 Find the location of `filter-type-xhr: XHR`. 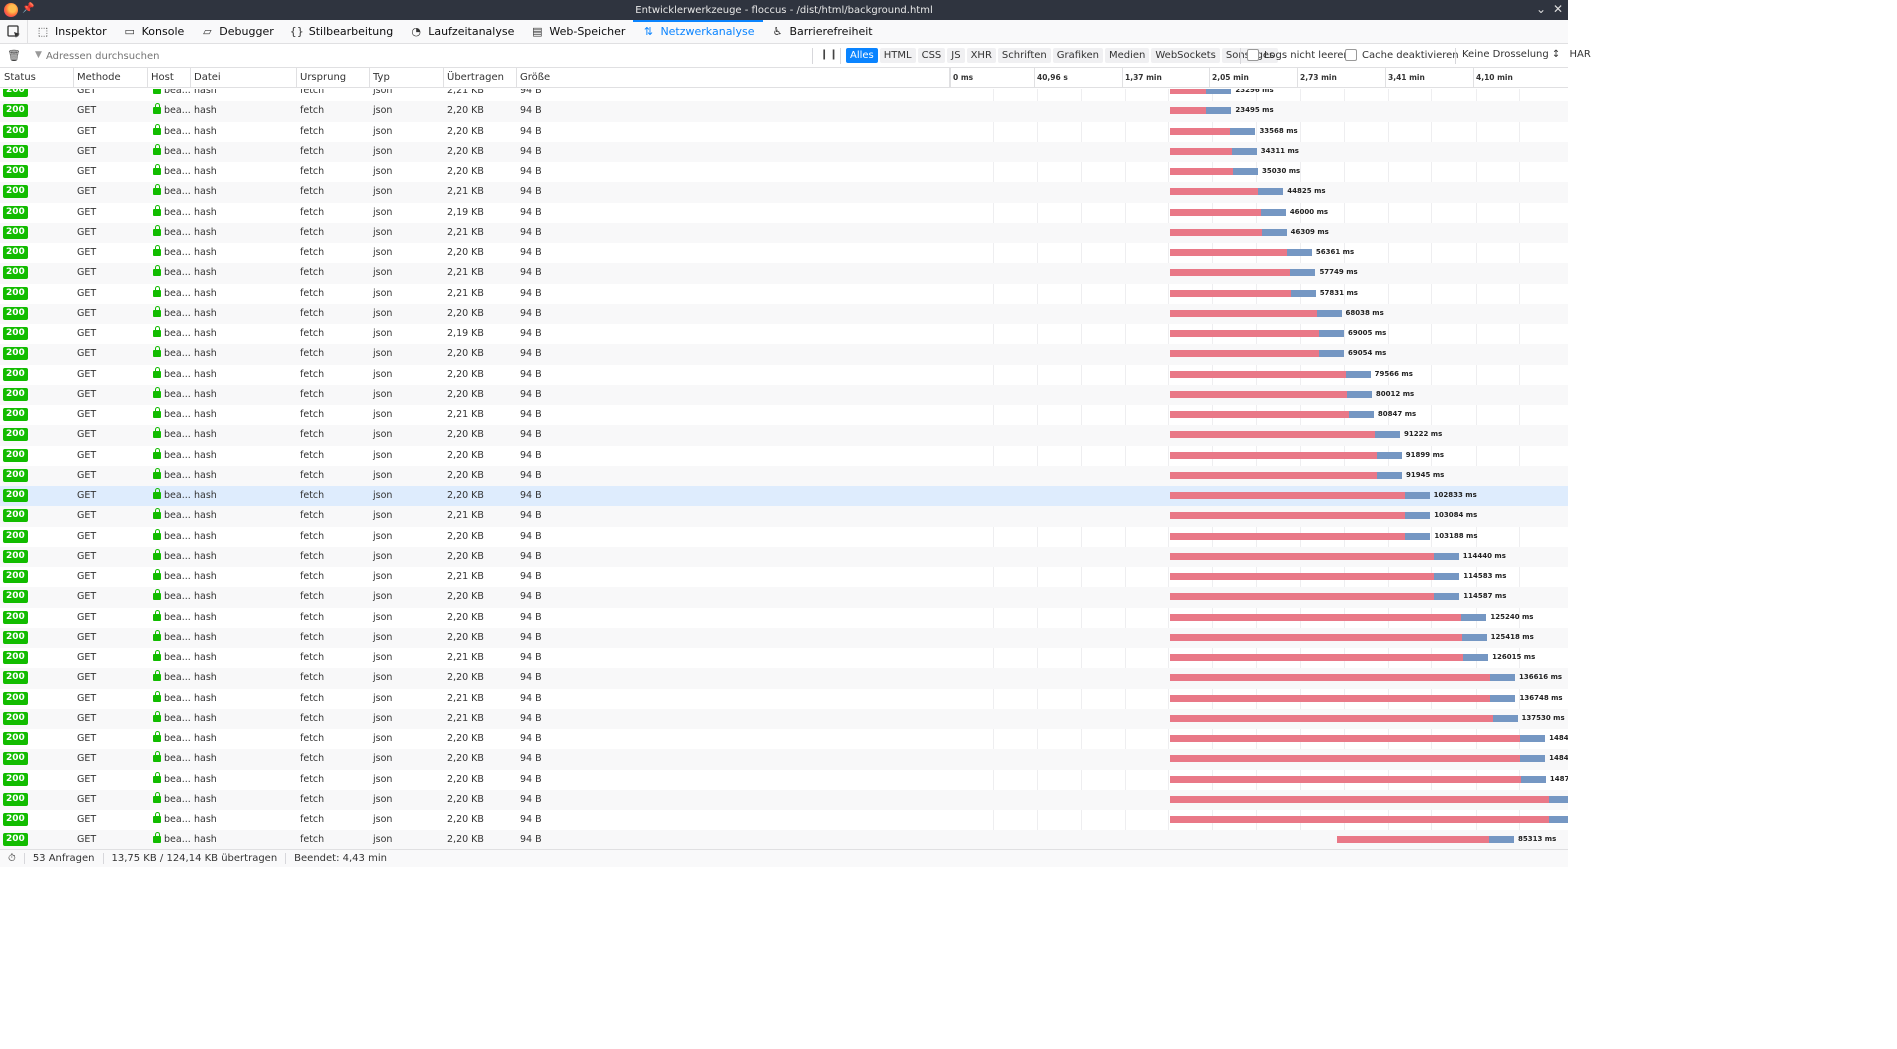

filter-type-xhr: XHR is located at coordinates (981, 55).